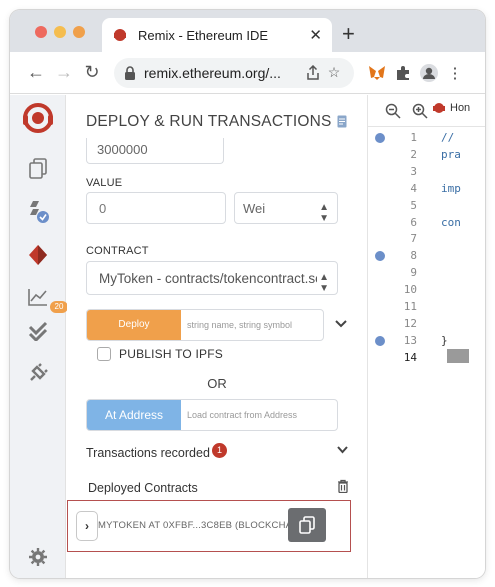  Describe the element at coordinates (451, 222) in the screenshot. I see `code-line: con` at that location.